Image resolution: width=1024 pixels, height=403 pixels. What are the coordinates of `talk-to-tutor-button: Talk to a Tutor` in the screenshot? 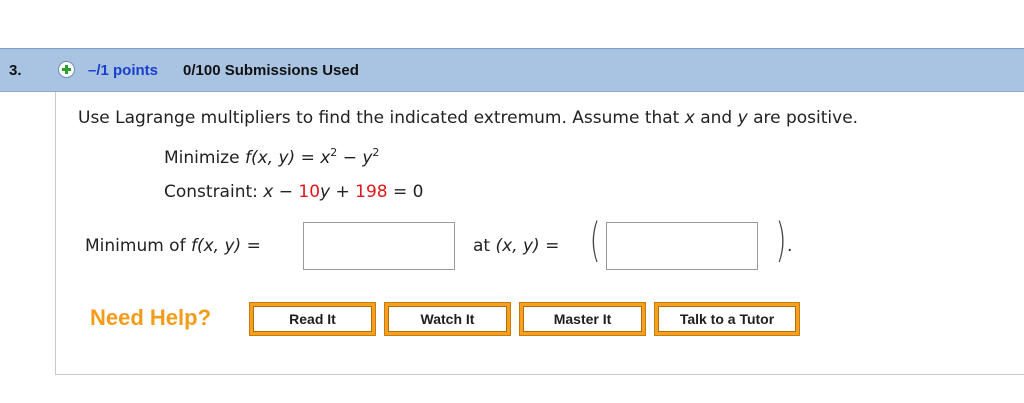 It's located at (727, 319).